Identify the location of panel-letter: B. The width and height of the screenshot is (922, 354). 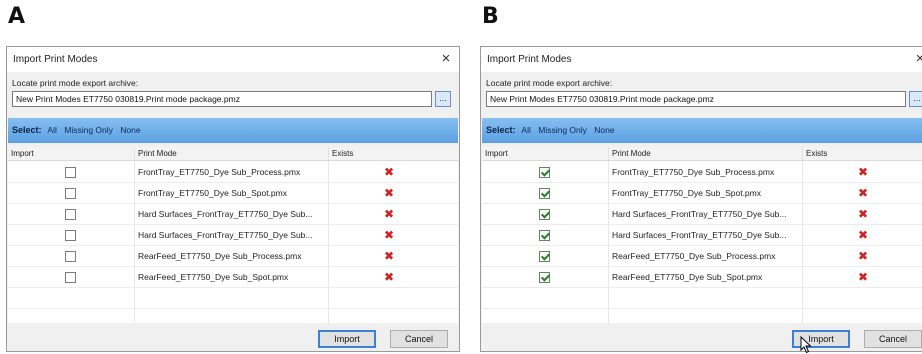
(490, 16).